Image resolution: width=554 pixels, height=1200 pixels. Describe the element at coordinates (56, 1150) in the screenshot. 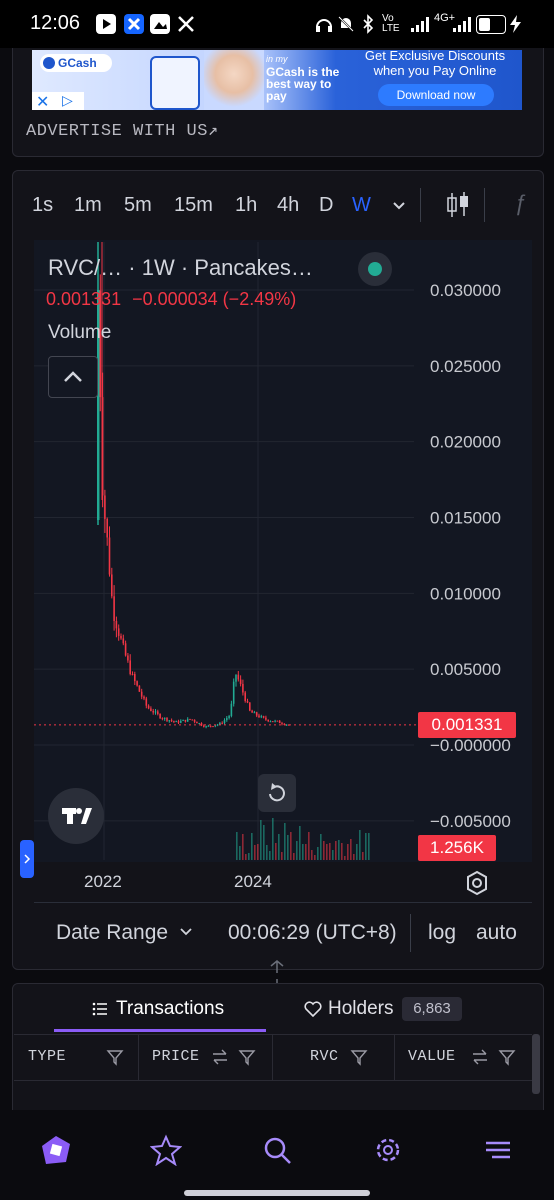

I see `home-logo-icon` at that location.